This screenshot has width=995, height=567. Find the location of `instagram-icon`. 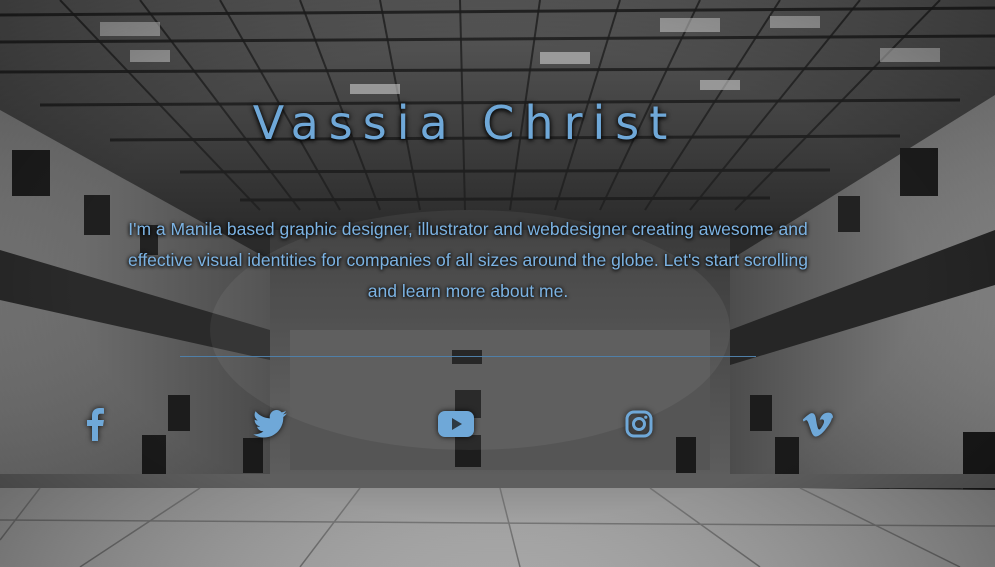

instagram-icon is located at coordinates (639, 424).